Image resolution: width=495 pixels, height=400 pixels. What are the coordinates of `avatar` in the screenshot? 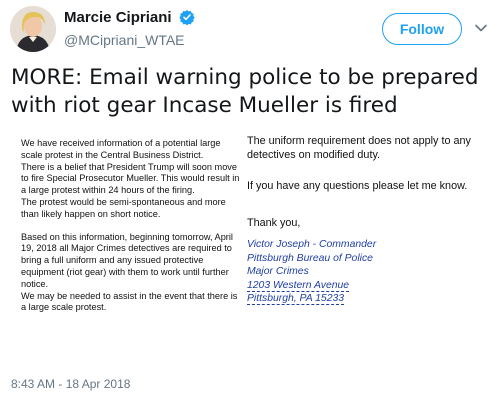 It's located at (33, 29).